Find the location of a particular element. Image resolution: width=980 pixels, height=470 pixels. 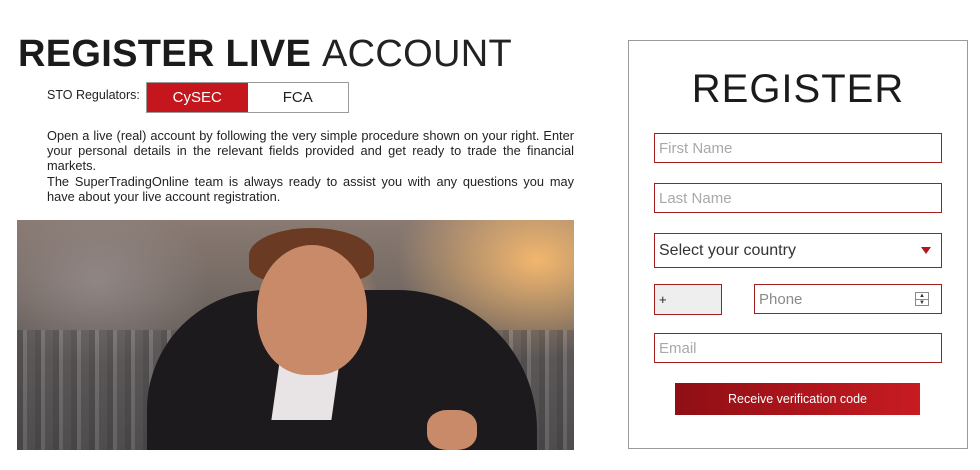

spinner-icon: ▲ ▼ is located at coordinates (922, 299).